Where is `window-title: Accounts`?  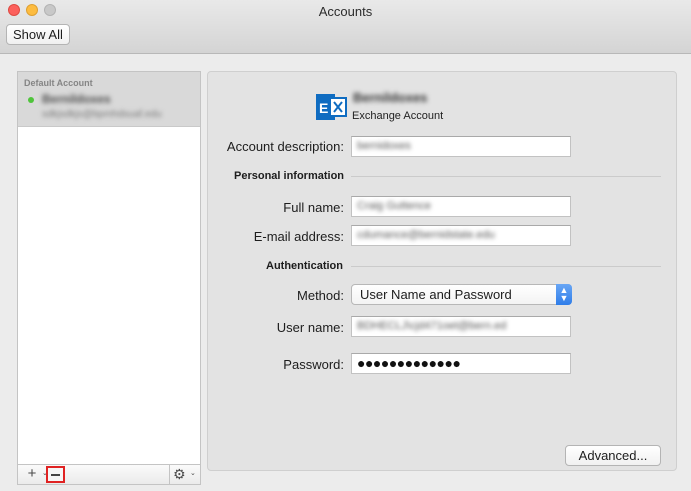
window-title: Accounts is located at coordinates (345, 11).